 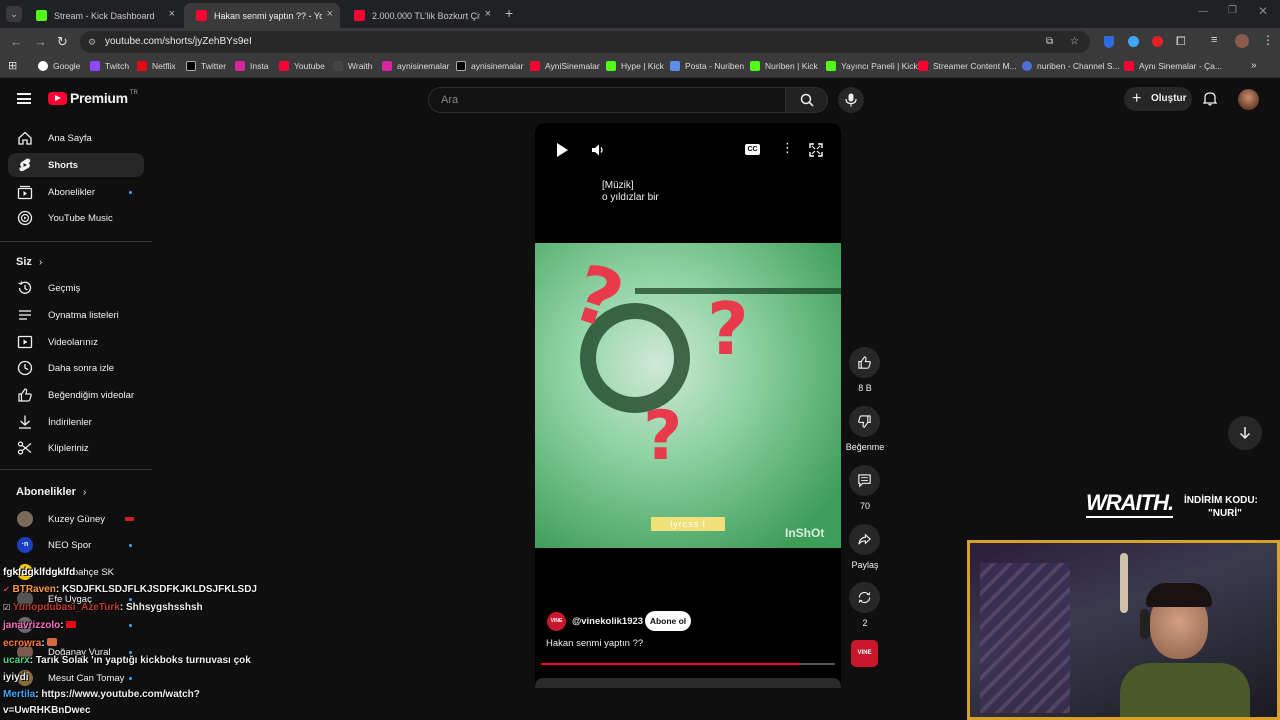 What do you see at coordinates (1074, 42) in the screenshot?
I see `bookmark-star-icon: ☆` at bounding box center [1074, 42].